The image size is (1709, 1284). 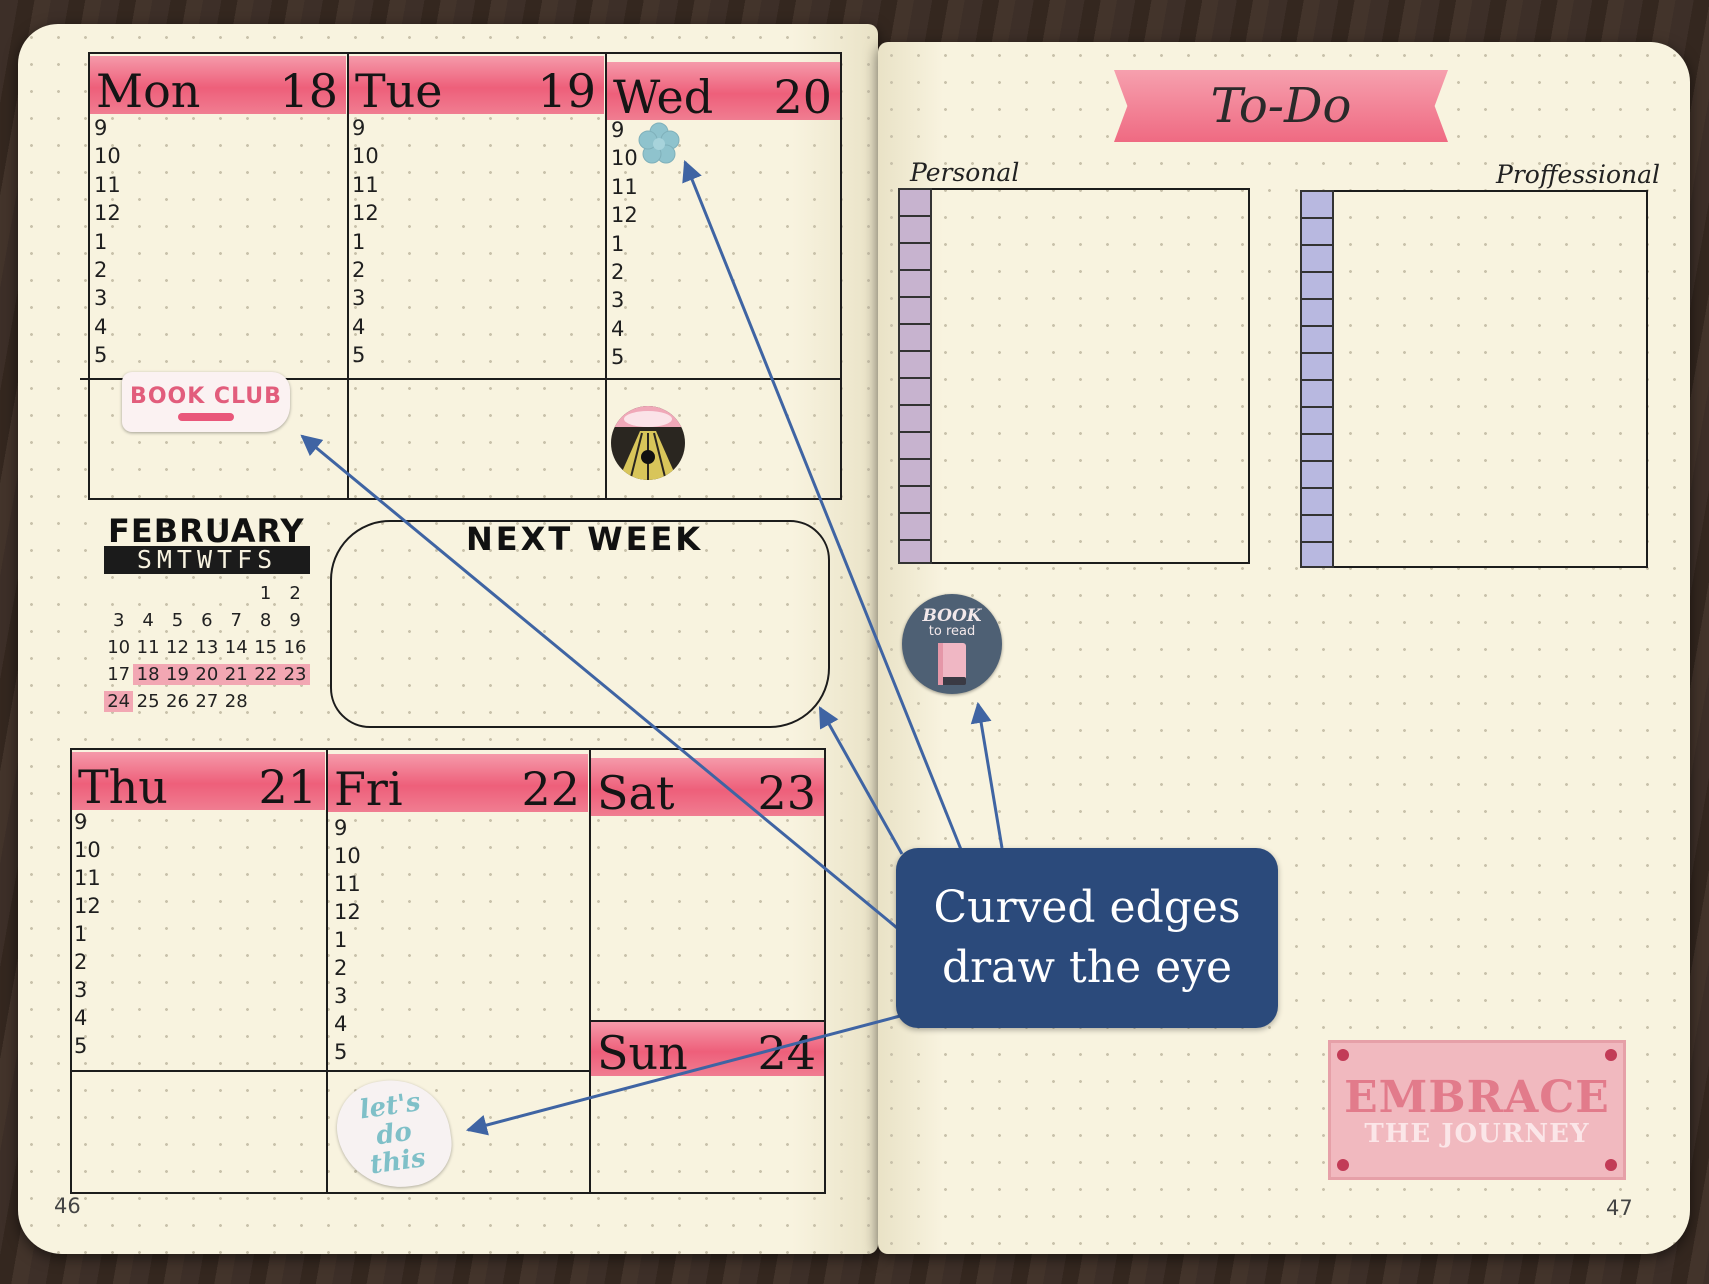 What do you see at coordinates (601, 684) in the screenshot?
I see `arrow-to-book-club` at bounding box center [601, 684].